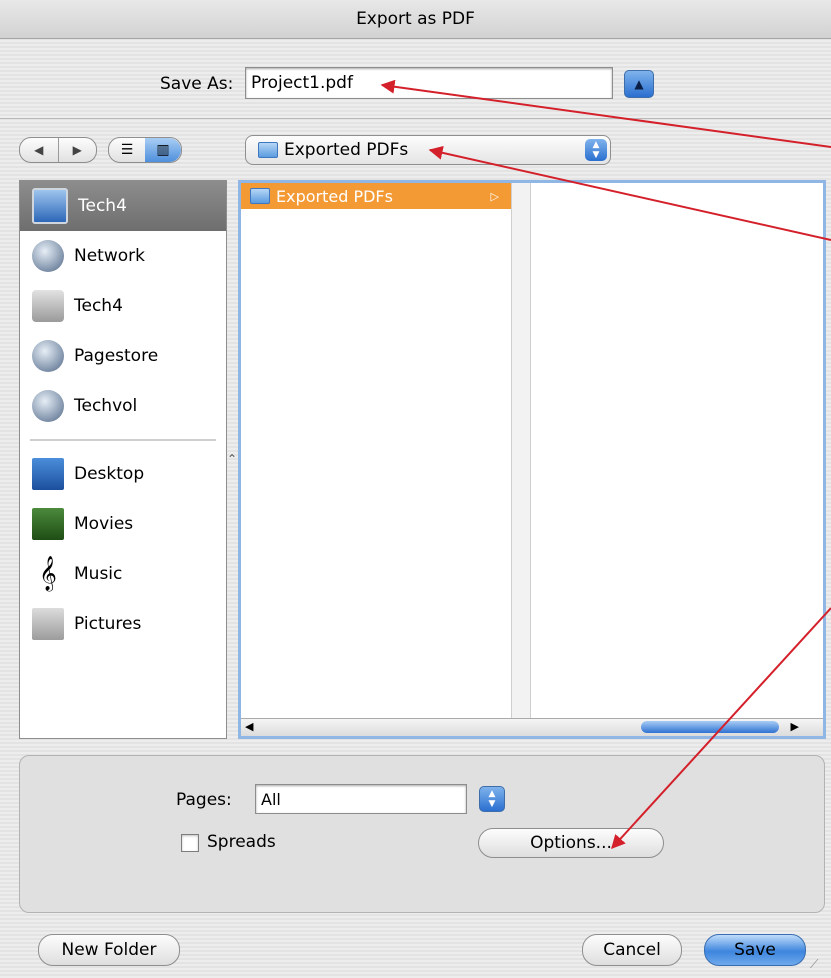 The image size is (831, 978). Describe the element at coordinates (204, 800) in the screenshot. I see `pages-label: Pages:` at that location.